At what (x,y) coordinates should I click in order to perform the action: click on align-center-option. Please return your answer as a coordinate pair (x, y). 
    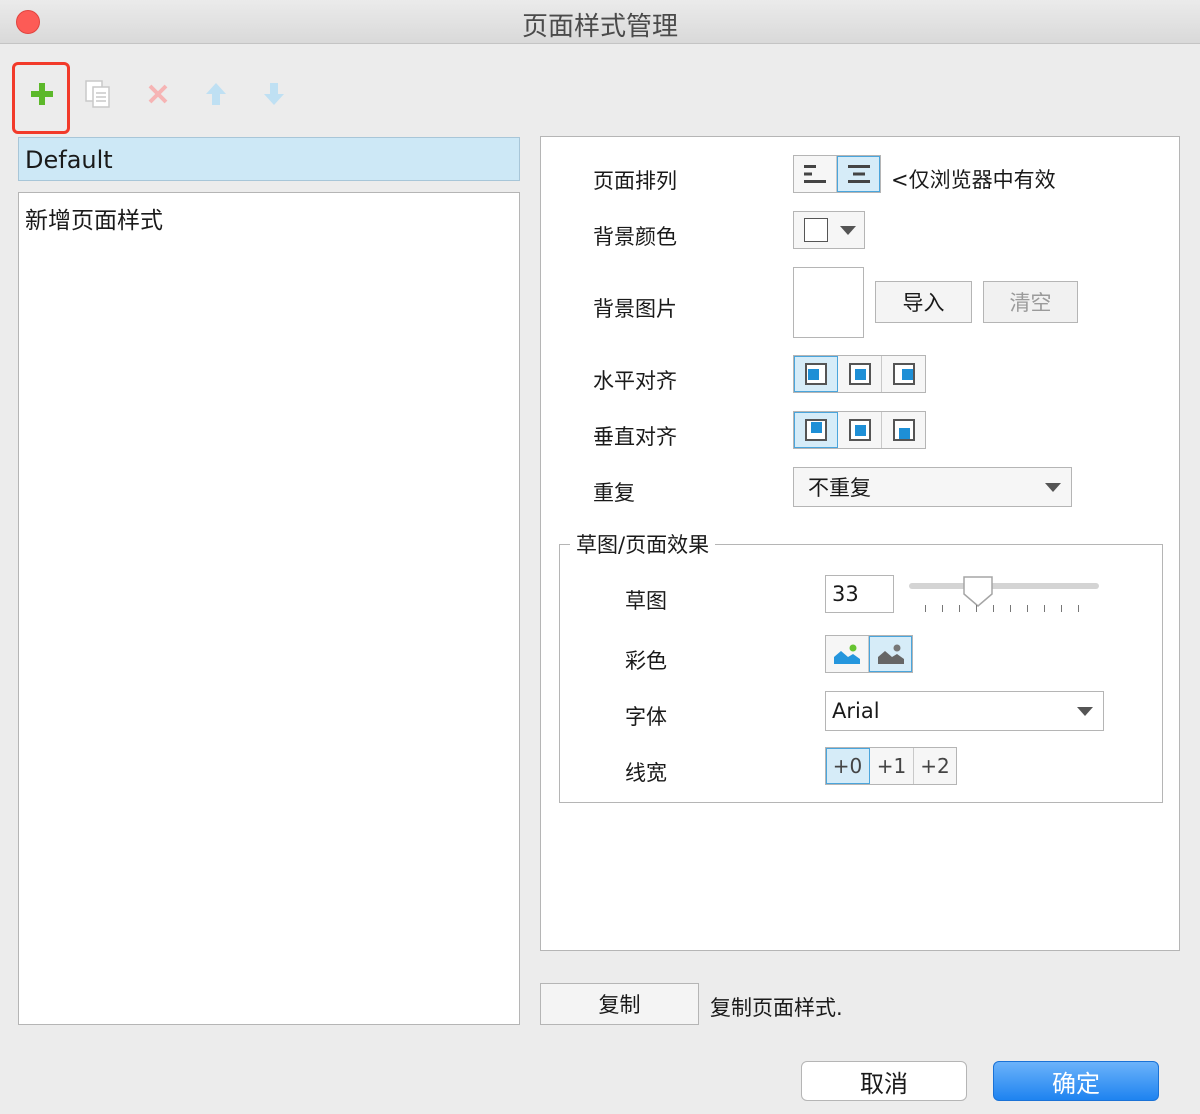
    Looking at the image, I should click on (858, 174).